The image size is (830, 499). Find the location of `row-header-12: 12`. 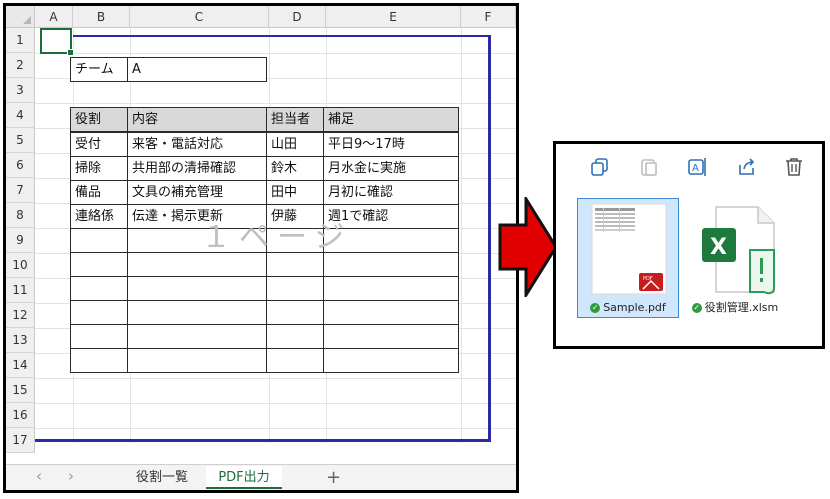

row-header-12: 12 is located at coordinates (20, 315).